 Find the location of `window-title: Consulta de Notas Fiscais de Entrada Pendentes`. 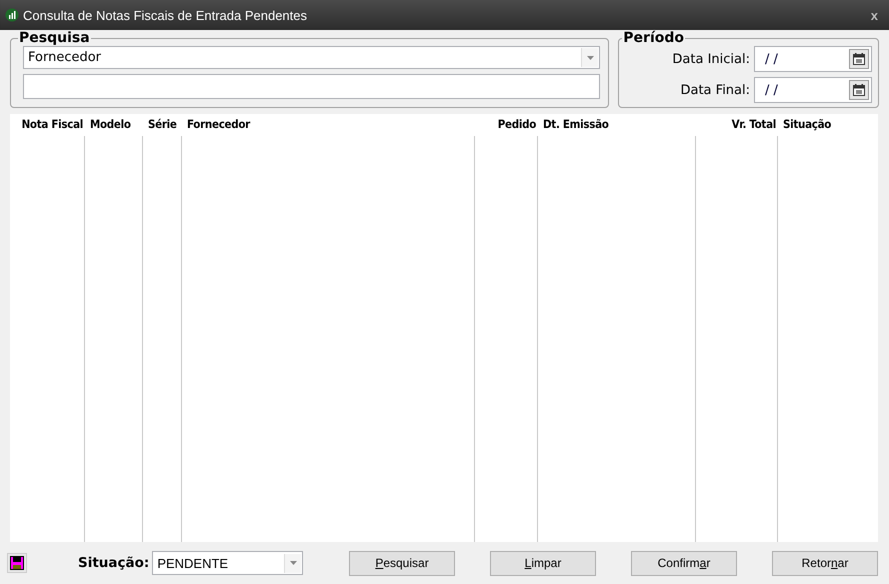

window-title: Consulta de Notas Fiscais de Entrada Pendentes is located at coordinates (165, 15).